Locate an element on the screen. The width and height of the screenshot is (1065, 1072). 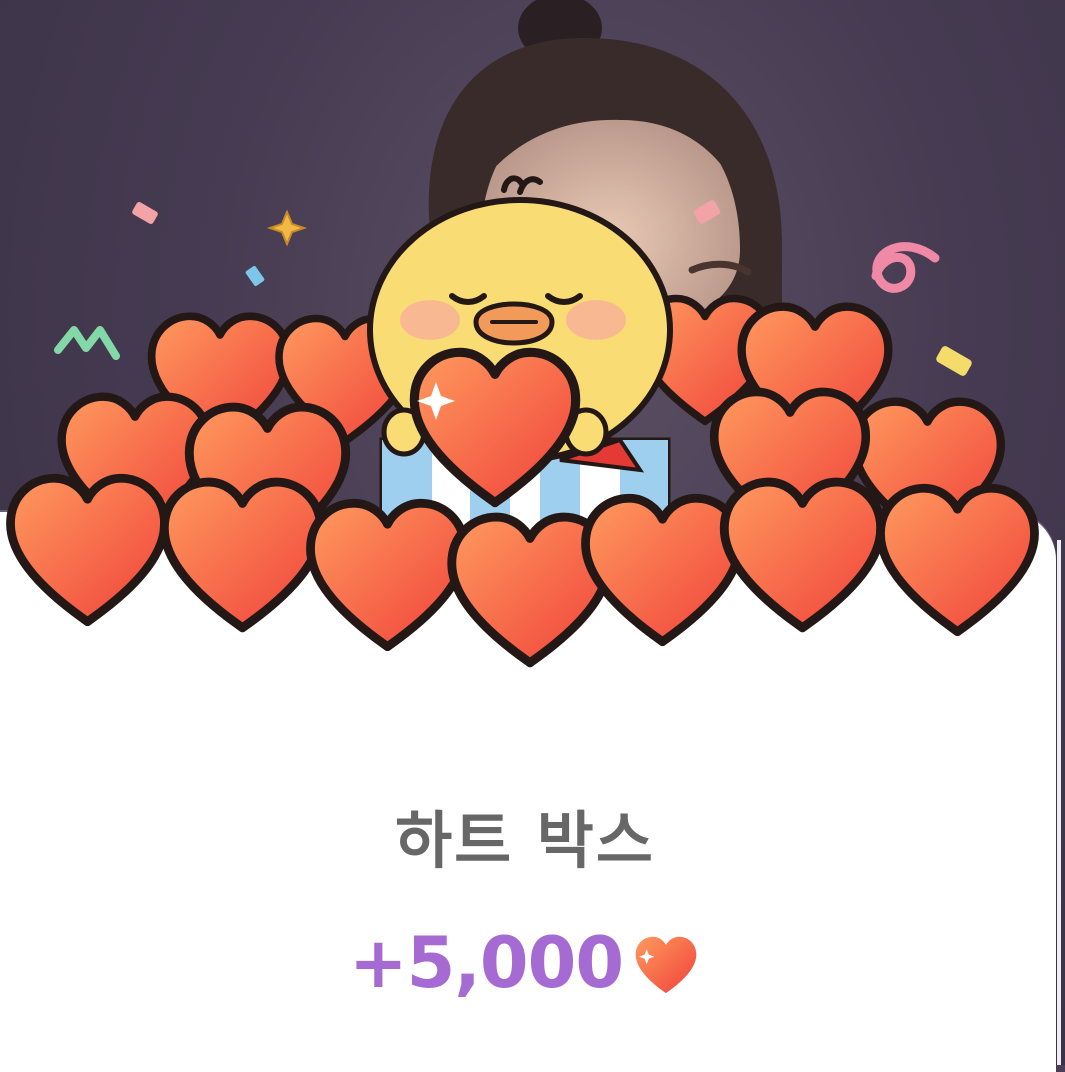
heart-icon is located at coordinates (666, 965).